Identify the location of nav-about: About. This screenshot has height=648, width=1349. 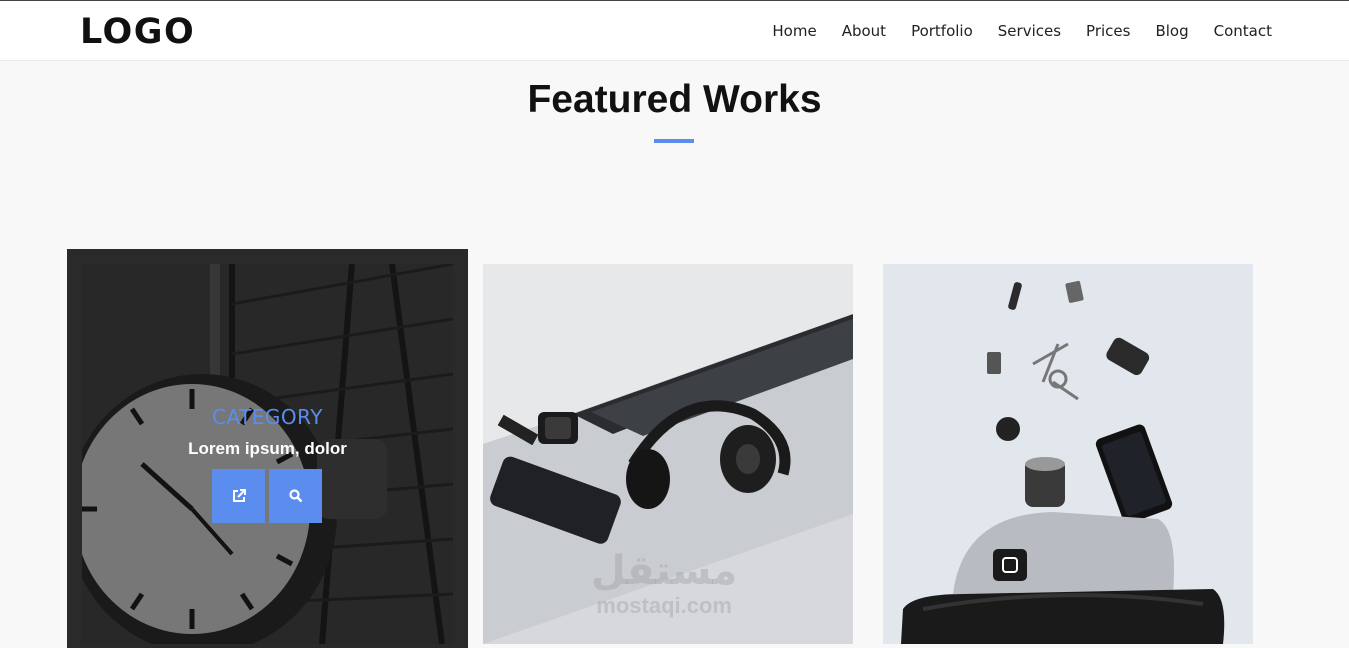
(864, 31).